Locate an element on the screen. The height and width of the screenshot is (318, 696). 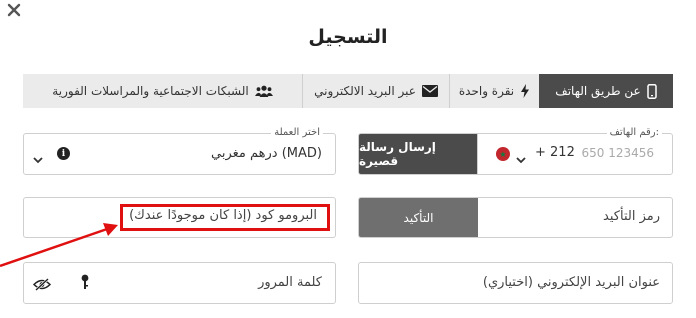
confirm-button: التأكيد is located at coordinates (418, 217).